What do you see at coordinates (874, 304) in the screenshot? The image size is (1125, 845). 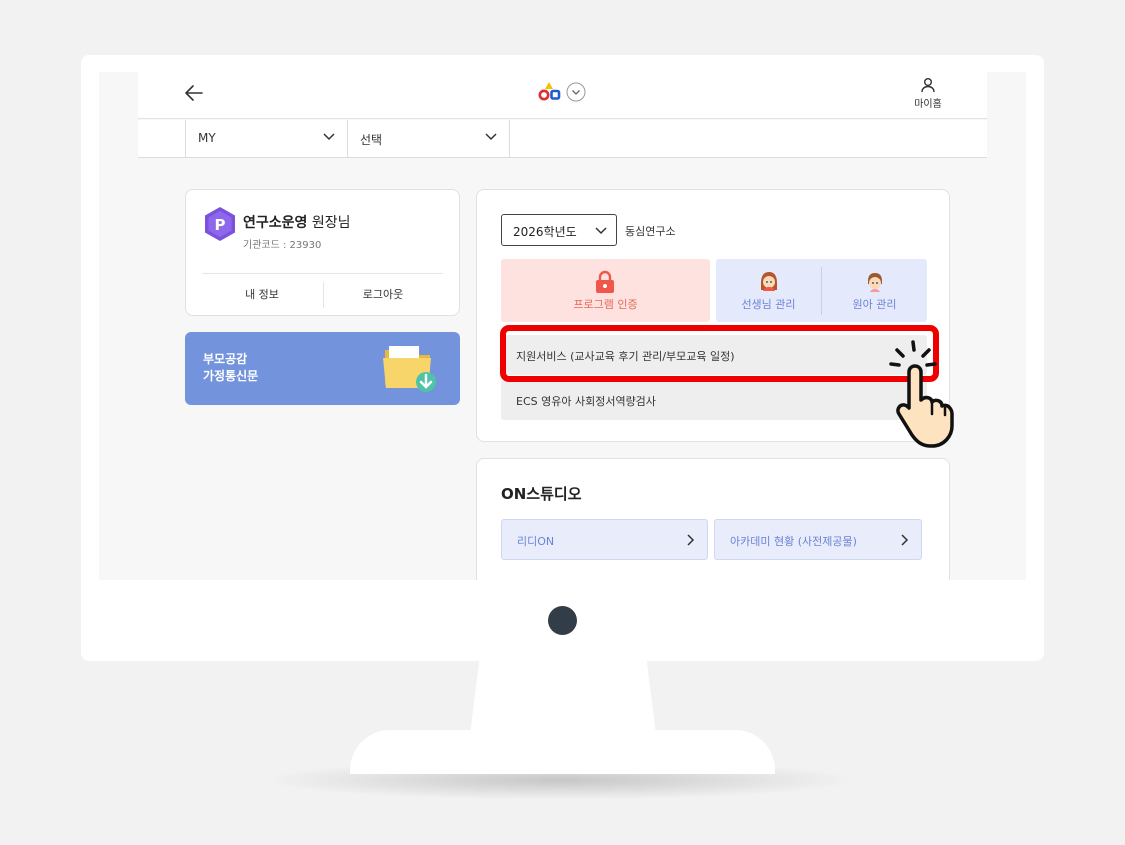 I see `child-manage-label: 원아 관리` at bounding box center [874, 304].